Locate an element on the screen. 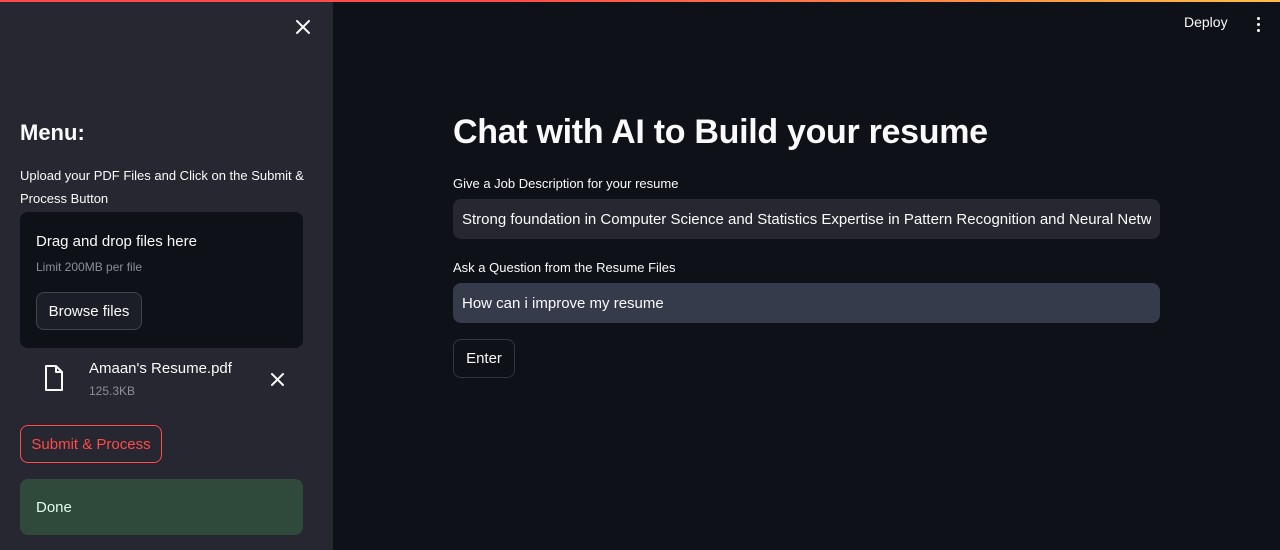 The image size is (1280, 550). file-icon is located at coordinates (54, 378).